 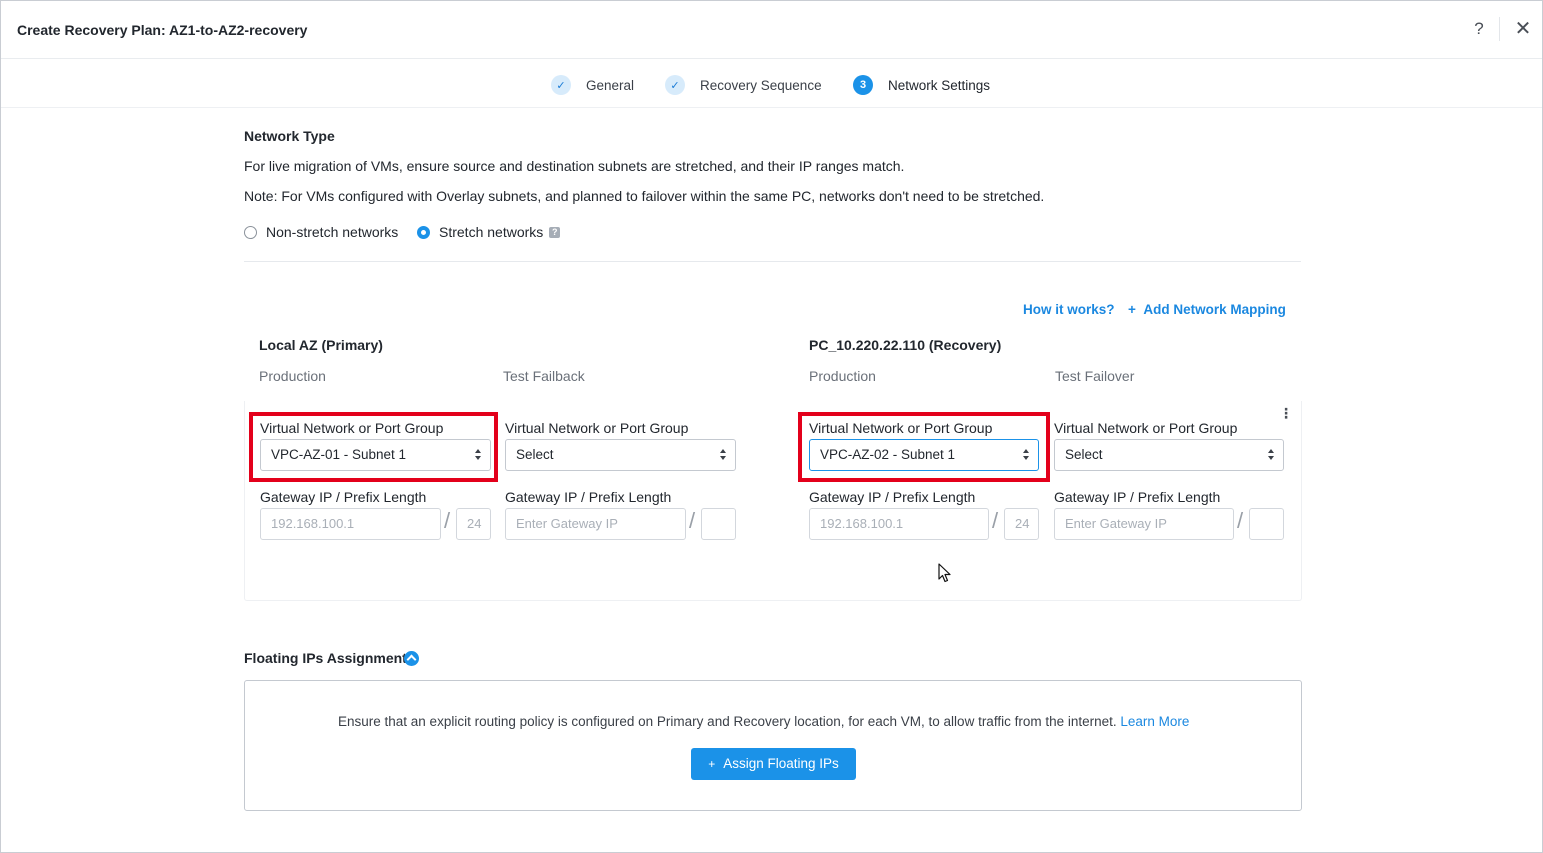 What do you see at coordinates (1154, 721) in the screenshot?
I see `learn-more-link: Learn More` at bounding box center [1154, 721].